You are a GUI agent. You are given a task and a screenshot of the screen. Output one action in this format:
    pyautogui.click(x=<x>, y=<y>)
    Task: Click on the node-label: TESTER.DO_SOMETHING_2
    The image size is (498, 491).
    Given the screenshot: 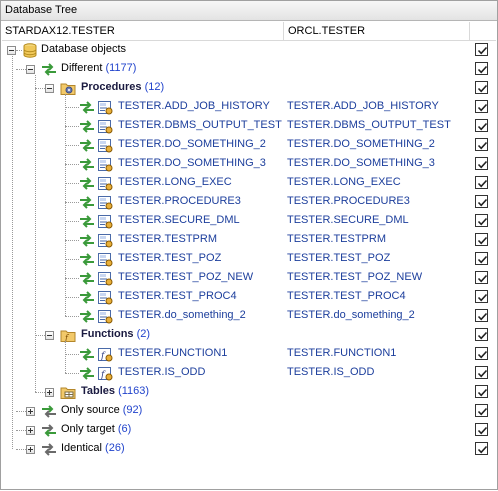 What is the action you would take?
    pyautogui.click(x=192, y=144)
    